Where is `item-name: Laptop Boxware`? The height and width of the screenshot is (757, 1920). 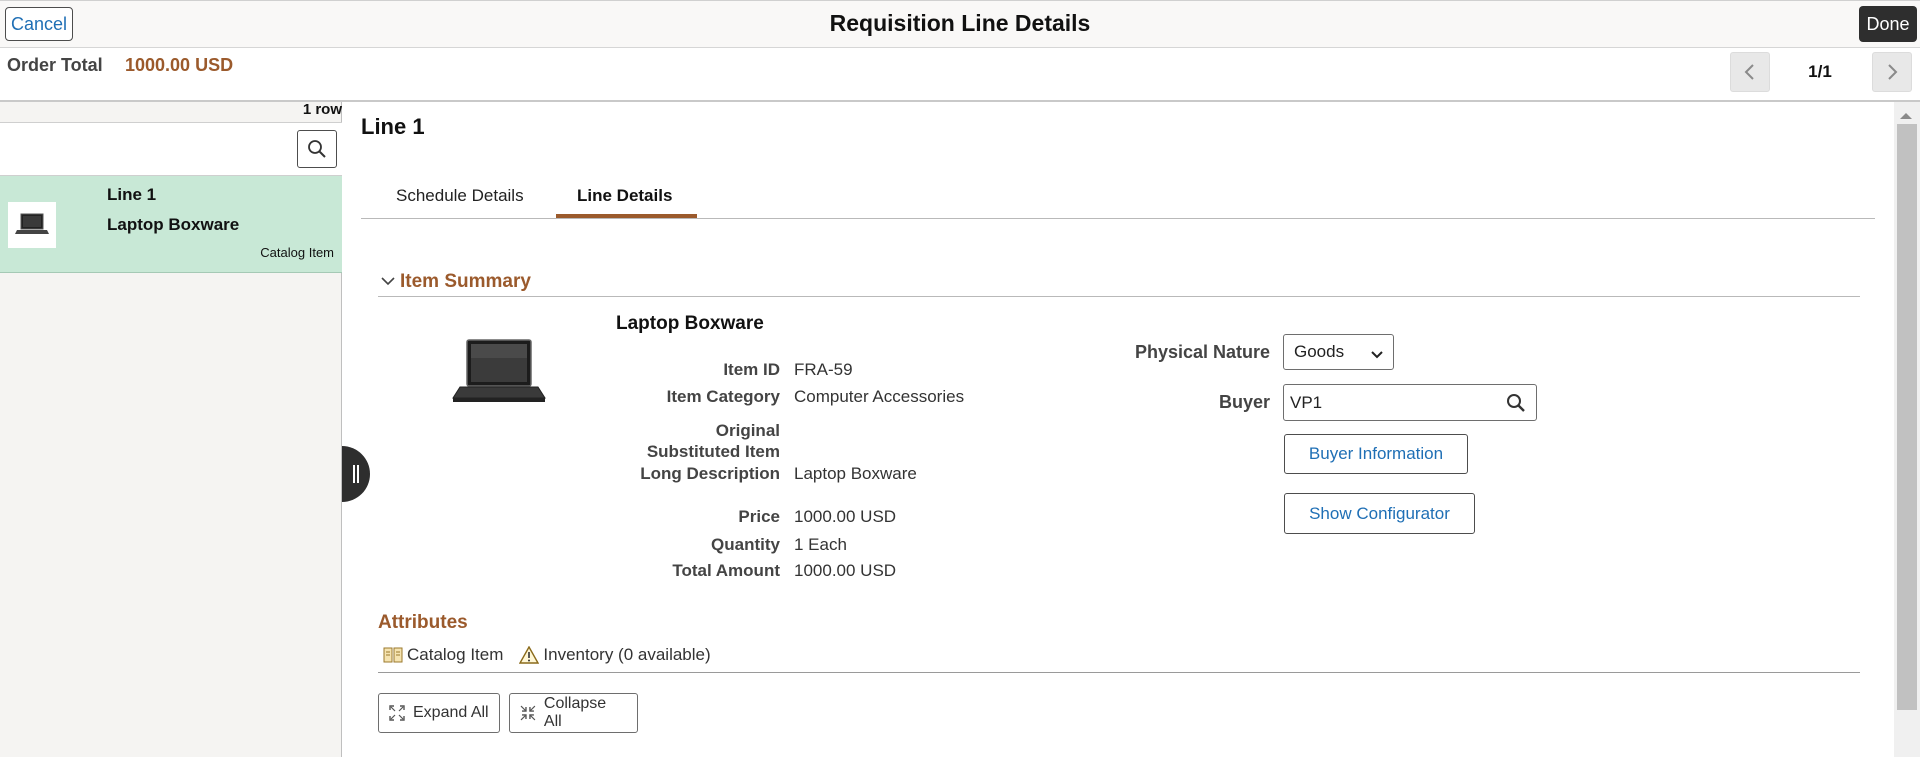 item-name: Laptop Boxware is located at coordinates (690, 323).